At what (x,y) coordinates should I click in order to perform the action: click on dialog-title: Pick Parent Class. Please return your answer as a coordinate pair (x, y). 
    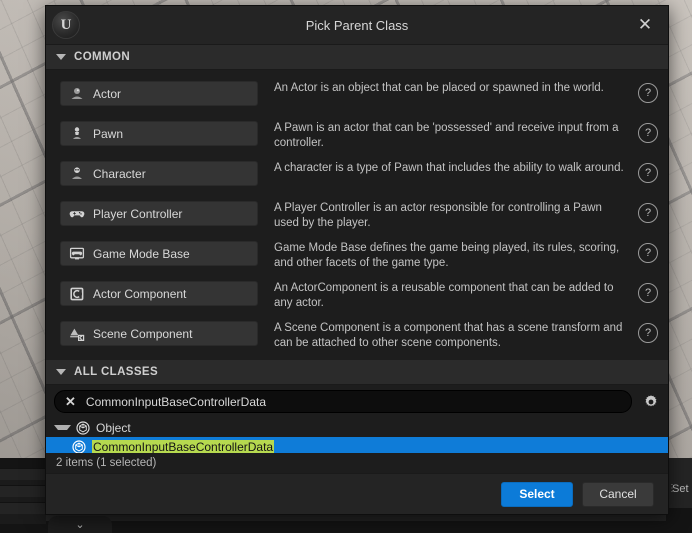
    Looking at the image, I should click on (357, 25).